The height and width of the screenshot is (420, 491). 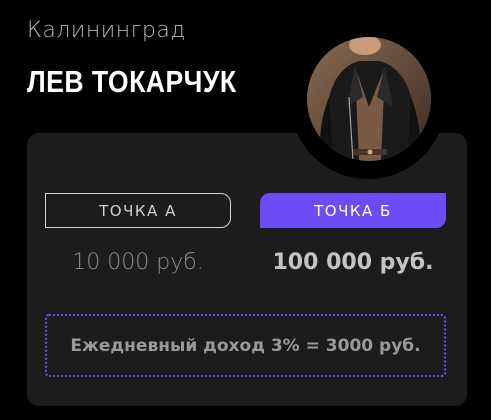 What do you see at coordinates (138, 210) in the screenshot?
I see `tab-point-a: ТОЧКА А` at bounding box center [138, 210].